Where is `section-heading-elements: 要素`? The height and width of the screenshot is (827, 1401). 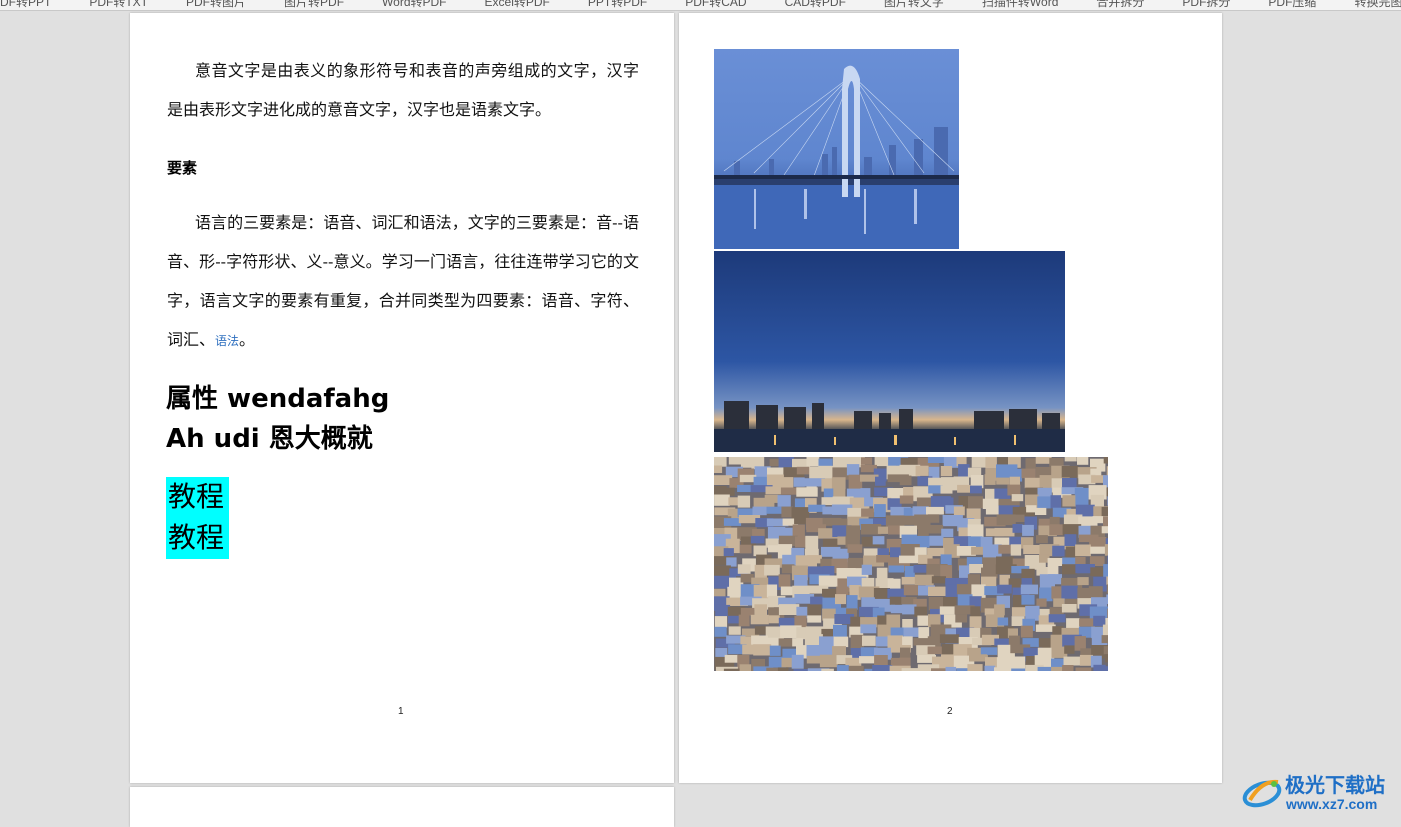 section-heading-elements: 要素 is located at coordinates (182, 168).